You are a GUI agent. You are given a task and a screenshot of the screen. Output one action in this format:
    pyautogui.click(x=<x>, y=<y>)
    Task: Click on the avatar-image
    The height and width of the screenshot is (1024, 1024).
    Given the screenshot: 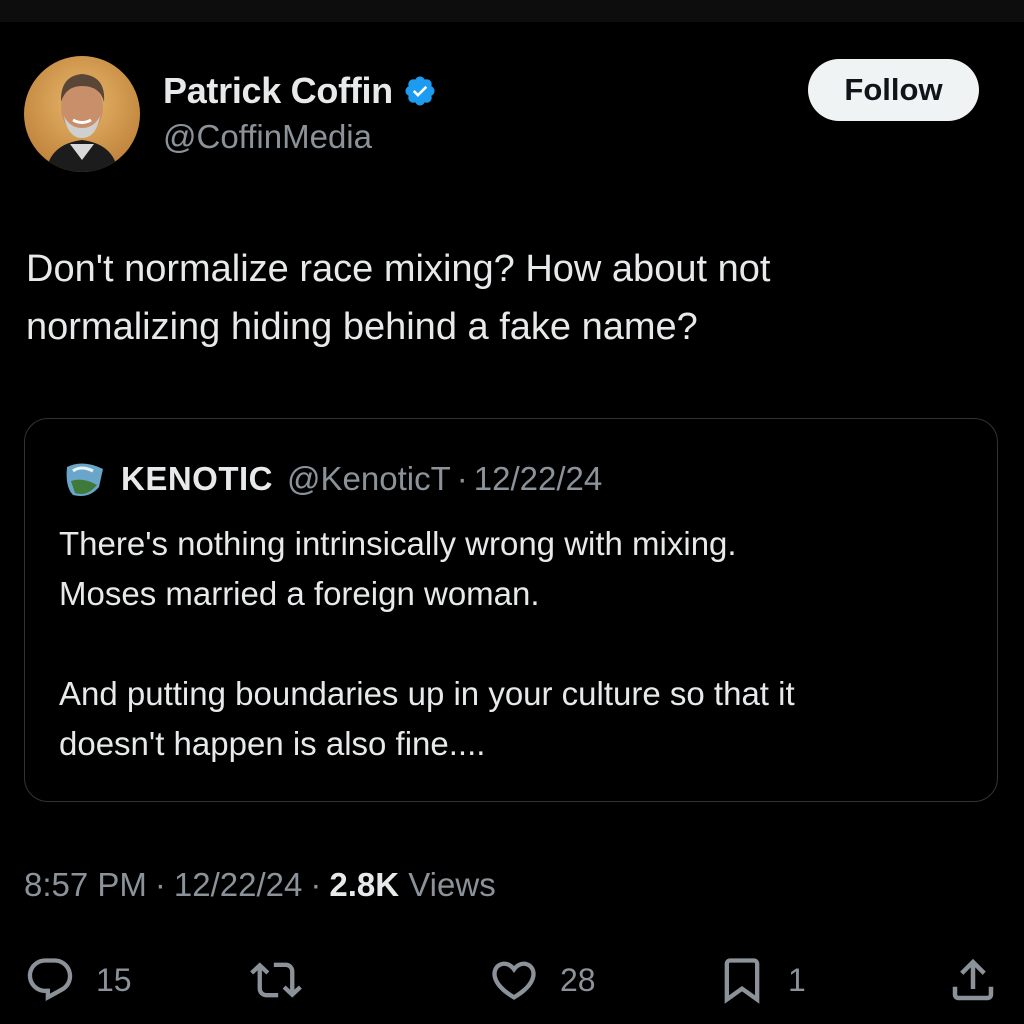 What is the action you would take?
    pyautogui.click(x=82, y=114)
    